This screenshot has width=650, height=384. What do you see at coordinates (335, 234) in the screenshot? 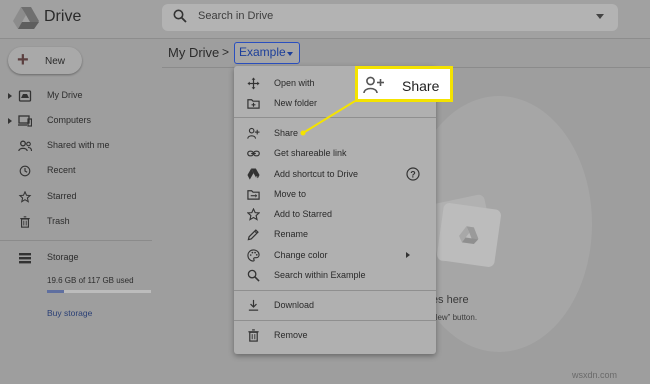
I see `menu-item-rename: Rename` at bounding box center [335, 234].